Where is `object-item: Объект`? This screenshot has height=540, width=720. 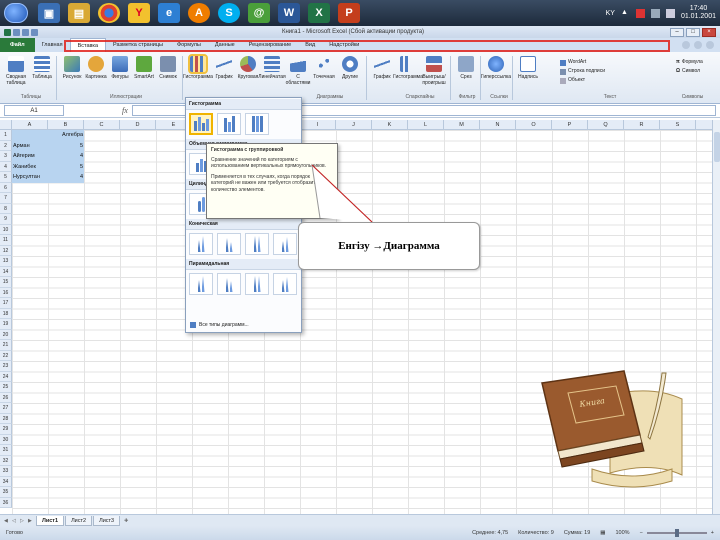
object-item: Объект is located at coordinates (582, 80).